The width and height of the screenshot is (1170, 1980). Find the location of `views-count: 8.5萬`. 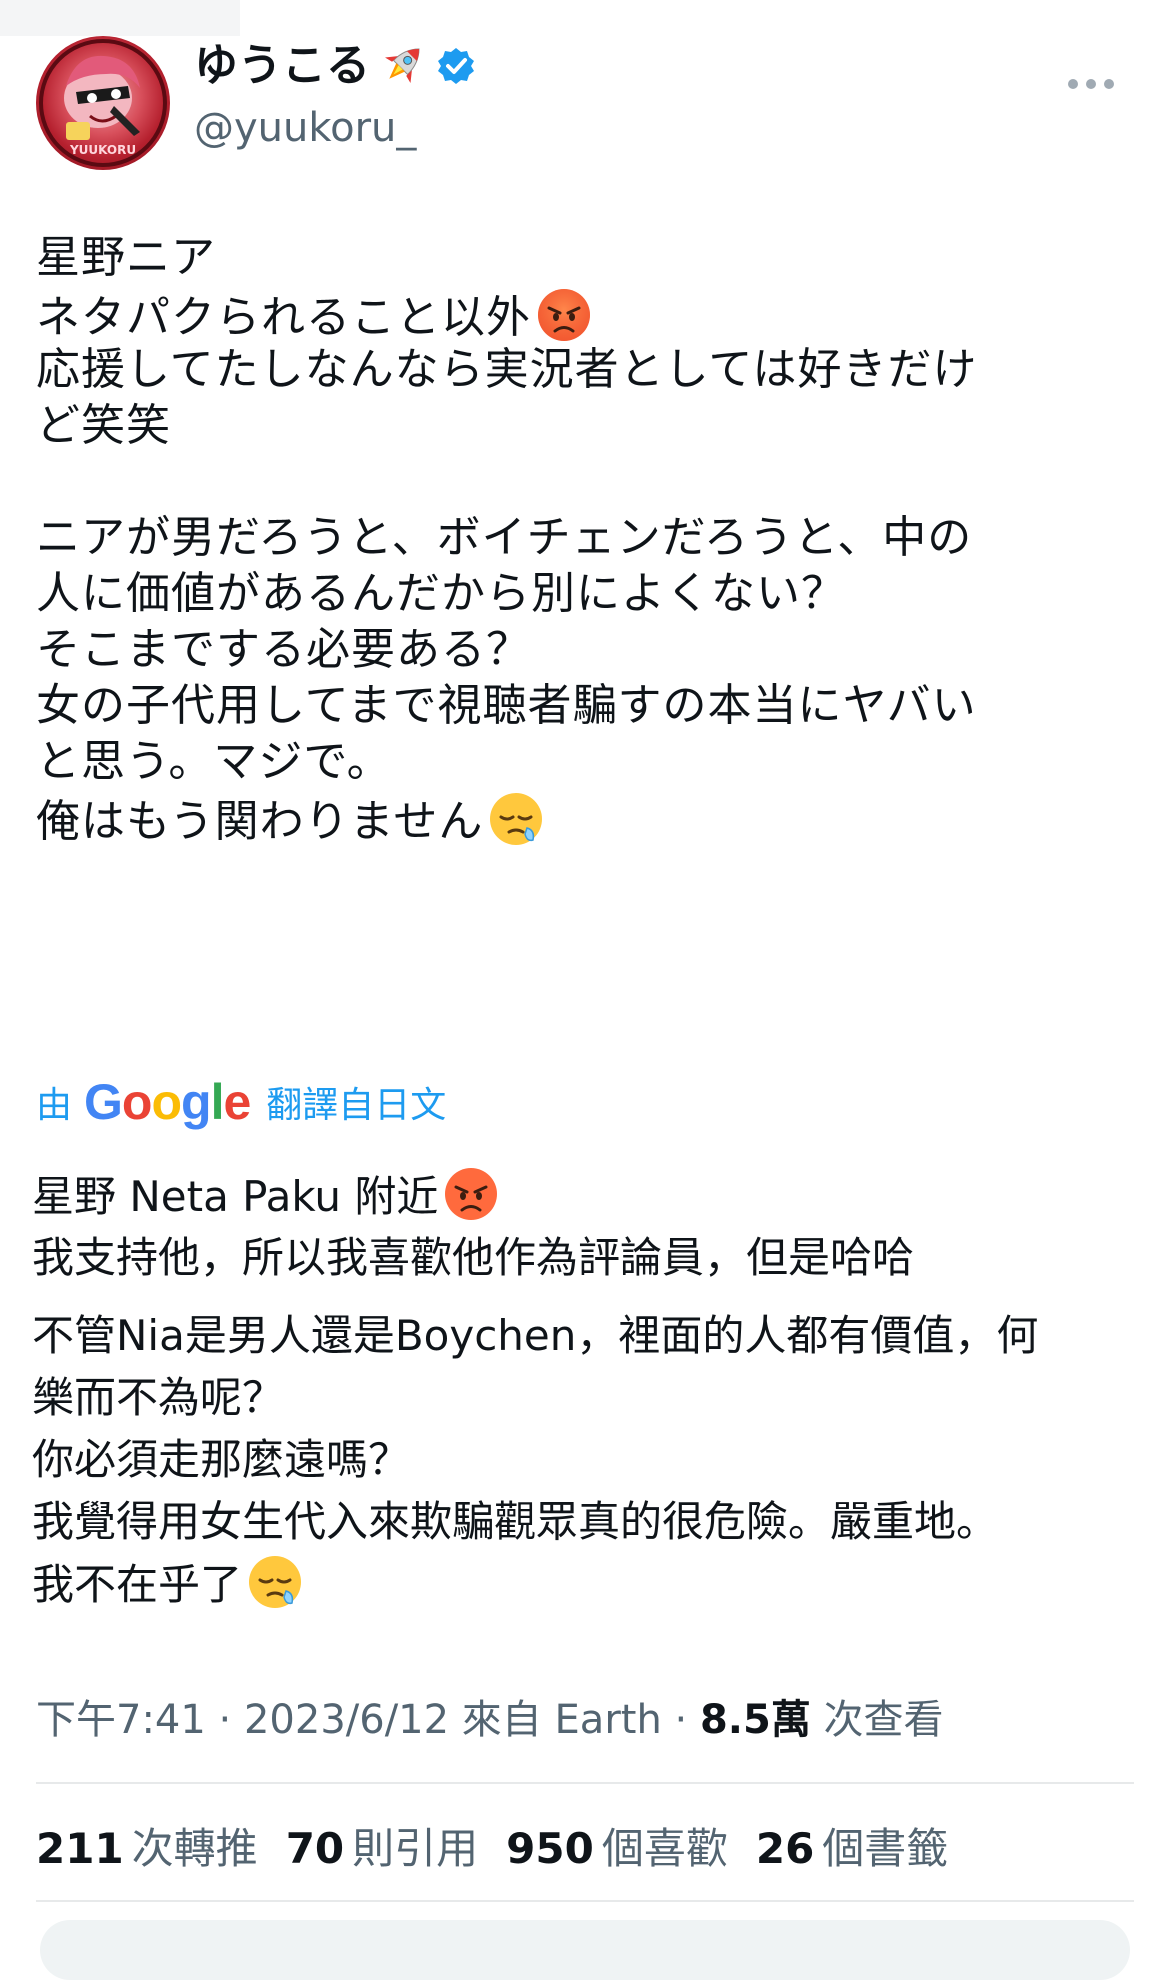

views-count: 8.5萬 is located at coordinates (755, 1720).